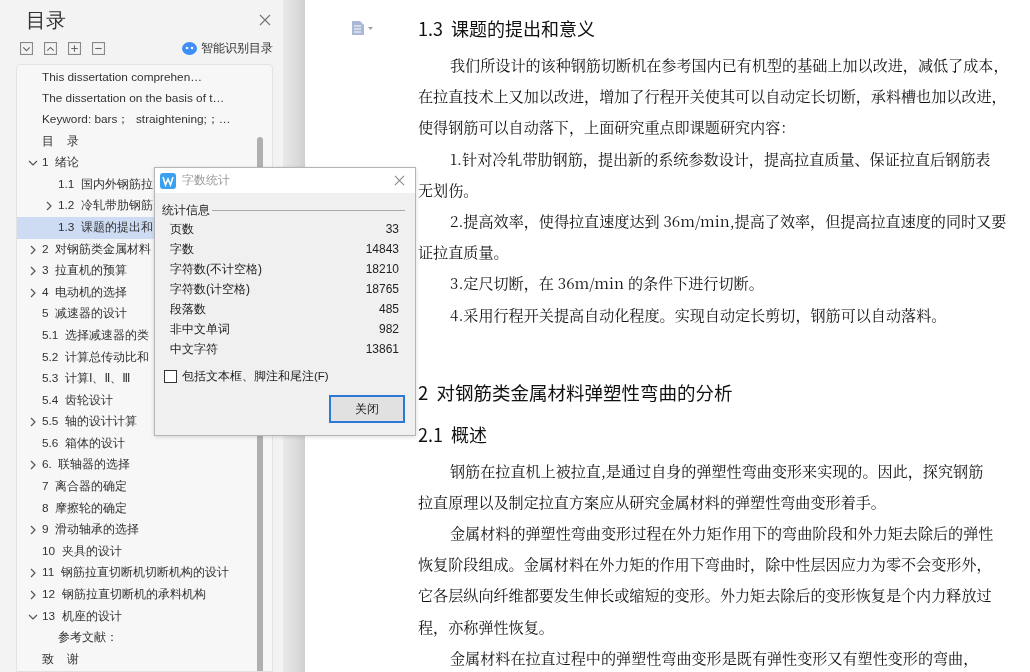 The width and height of the screenshot is (1030, 672). What do you see at coordinates (216, 269) in the screenshot?
I see `stat-label: 字符数(不计空格)` at bounding box center [216, 269].